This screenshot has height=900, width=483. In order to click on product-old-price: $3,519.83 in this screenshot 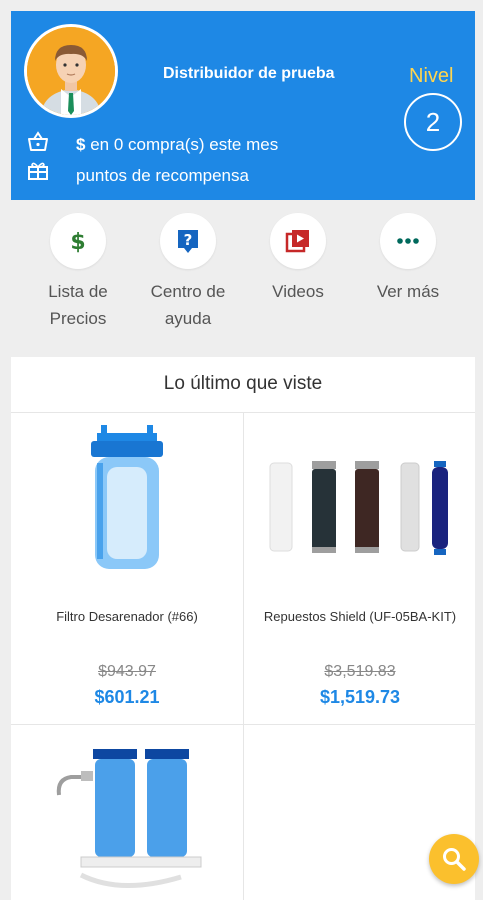, I will do `click(360, 671)`.